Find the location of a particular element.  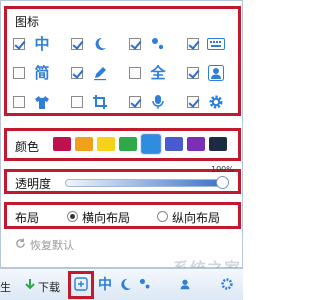

color-section-title: 颜色 is located at coordinates (27, 147).